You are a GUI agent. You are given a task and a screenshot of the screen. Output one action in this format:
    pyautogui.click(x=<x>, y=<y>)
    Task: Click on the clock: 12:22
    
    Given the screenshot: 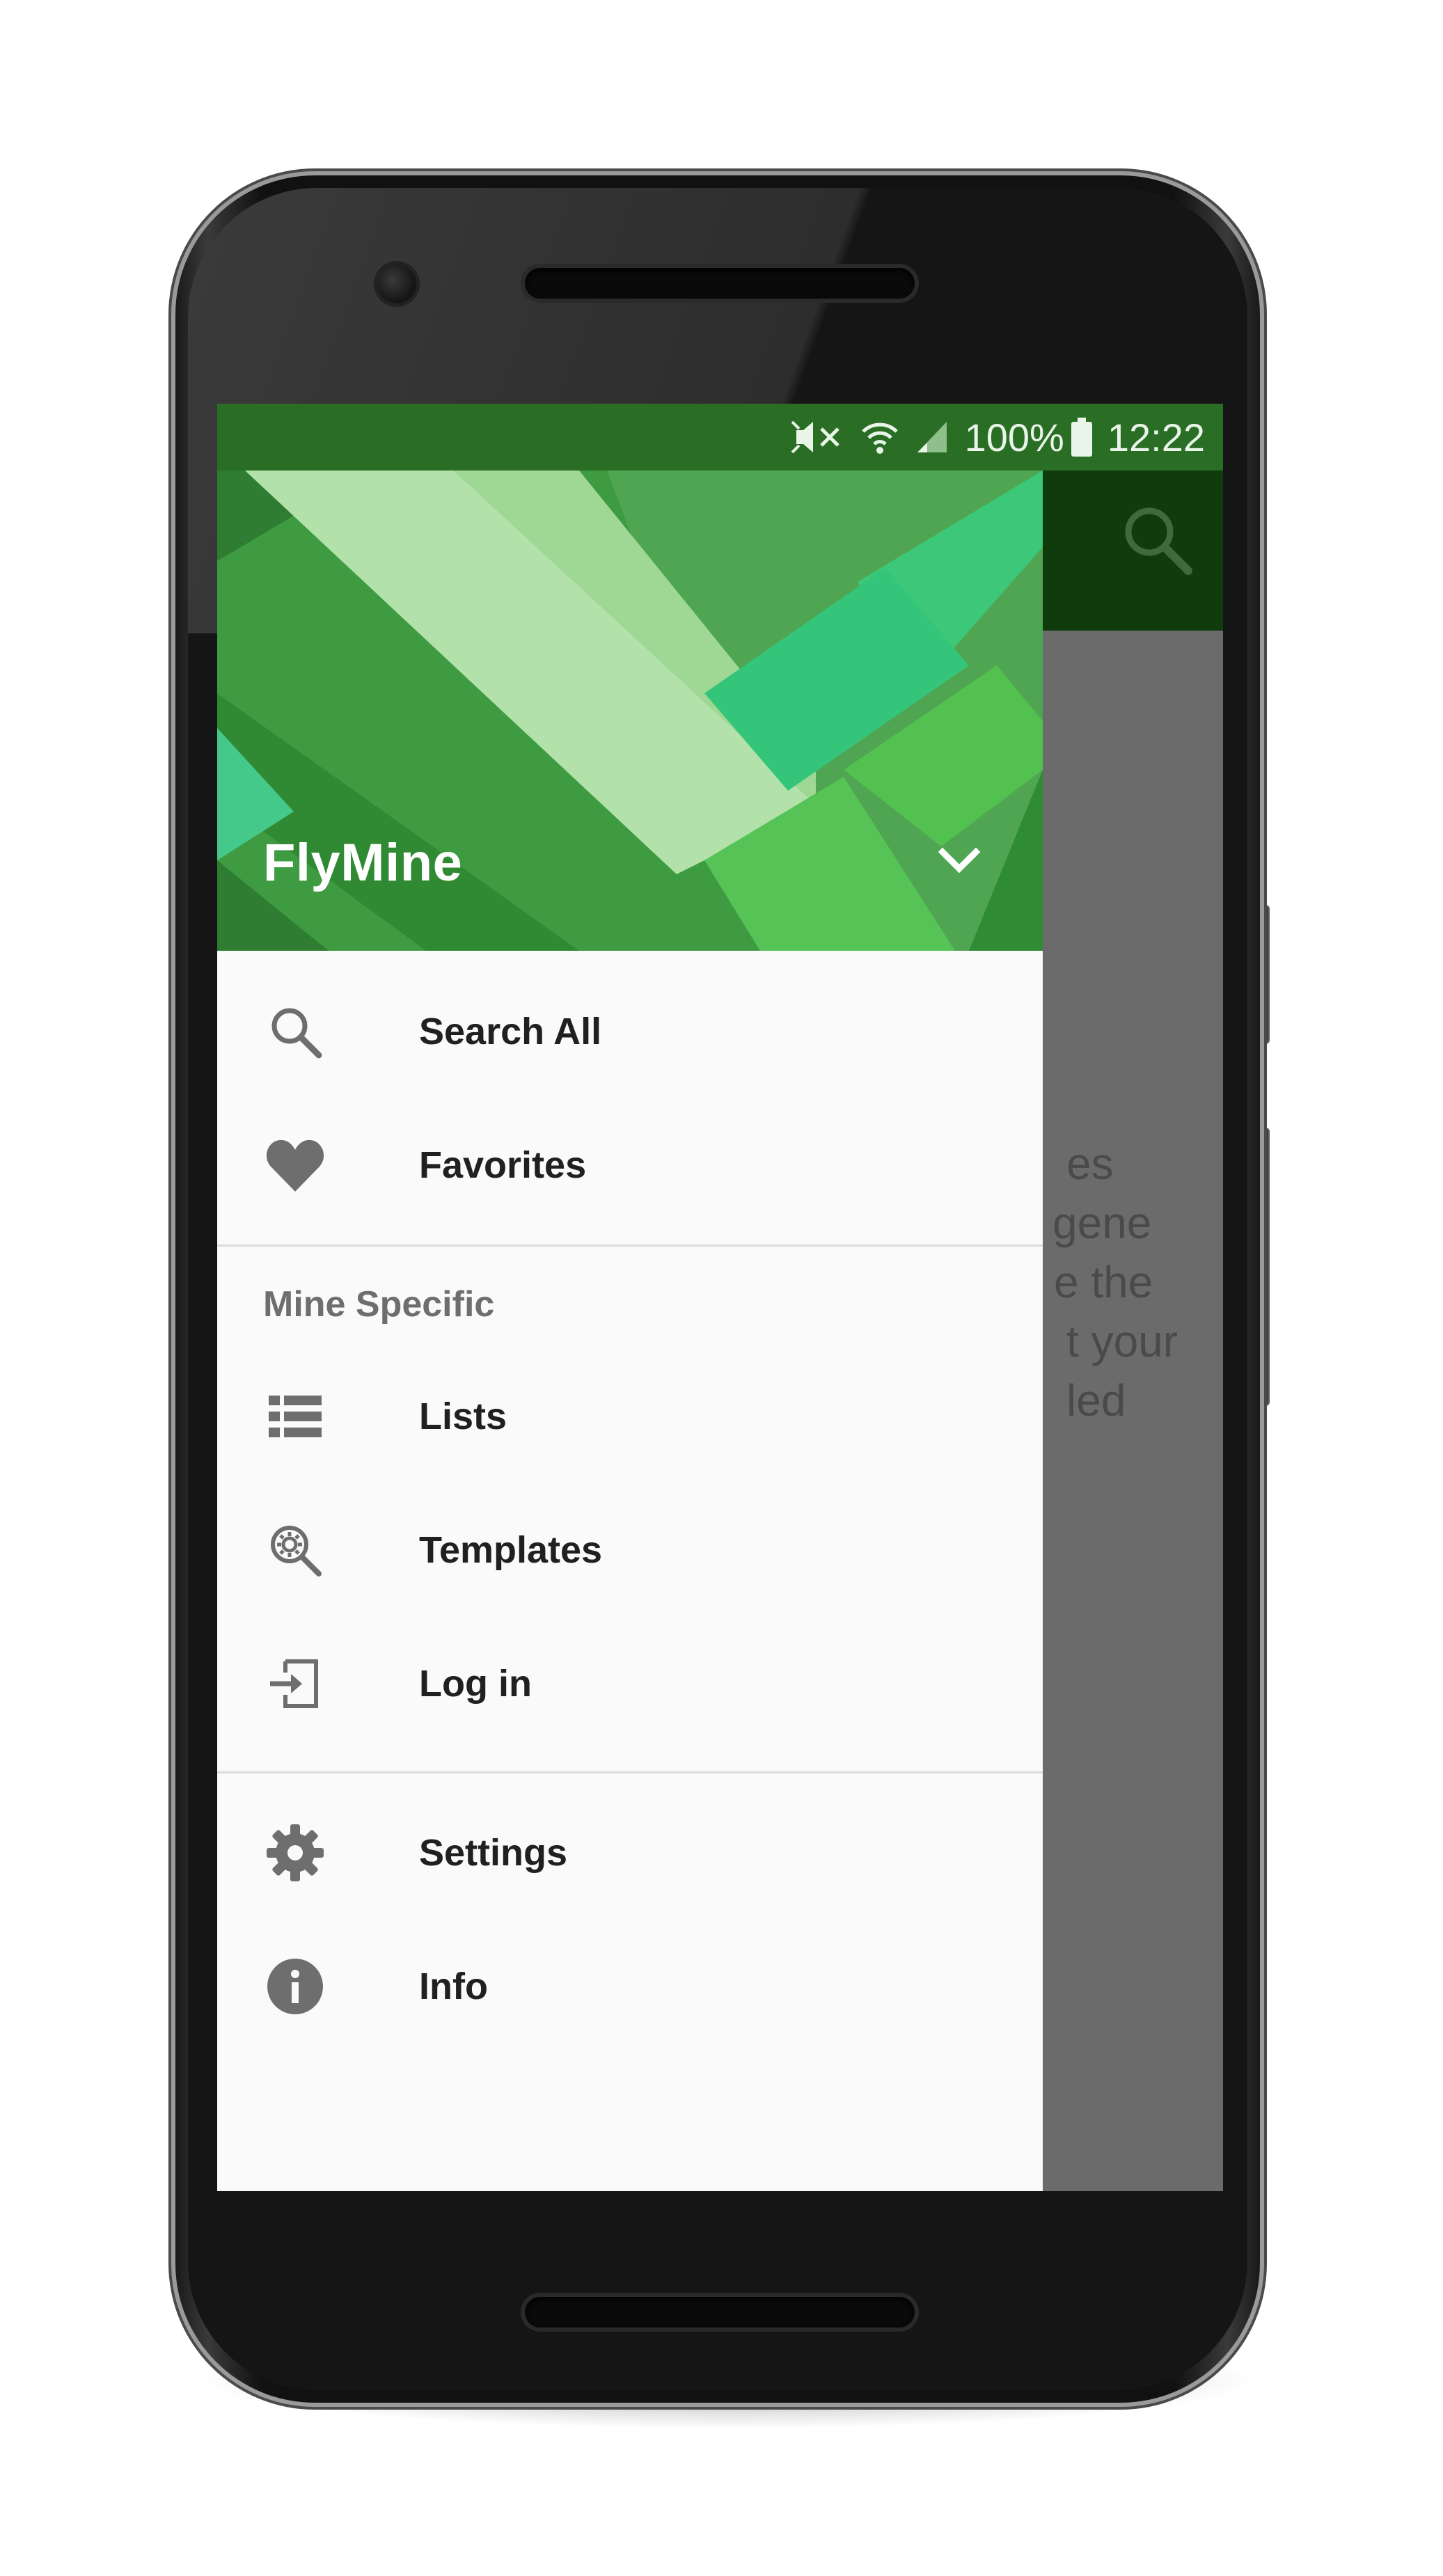 What is the action you would take?
    pyautogui.click(x=1156, y=437)
    